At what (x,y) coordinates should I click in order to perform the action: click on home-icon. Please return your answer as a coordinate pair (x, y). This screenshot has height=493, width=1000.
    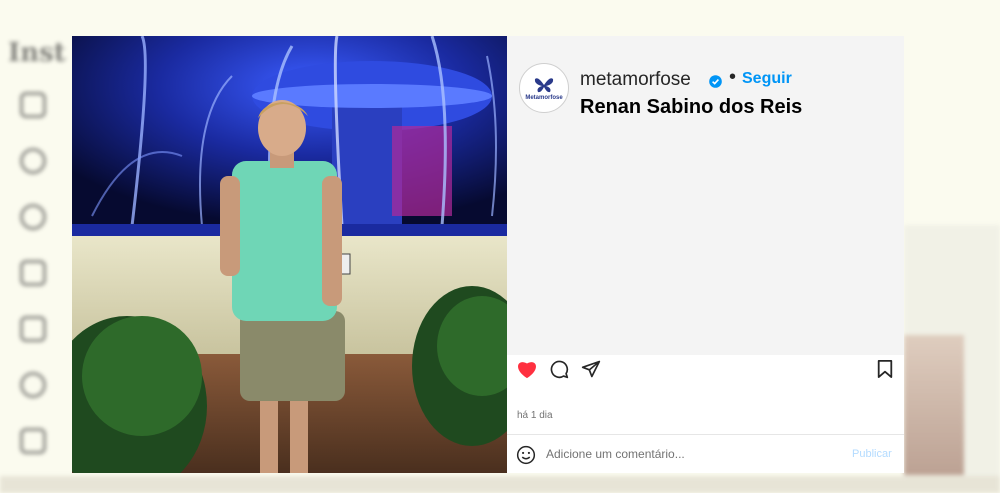
    Looking at the image, I should click on (33, 105).